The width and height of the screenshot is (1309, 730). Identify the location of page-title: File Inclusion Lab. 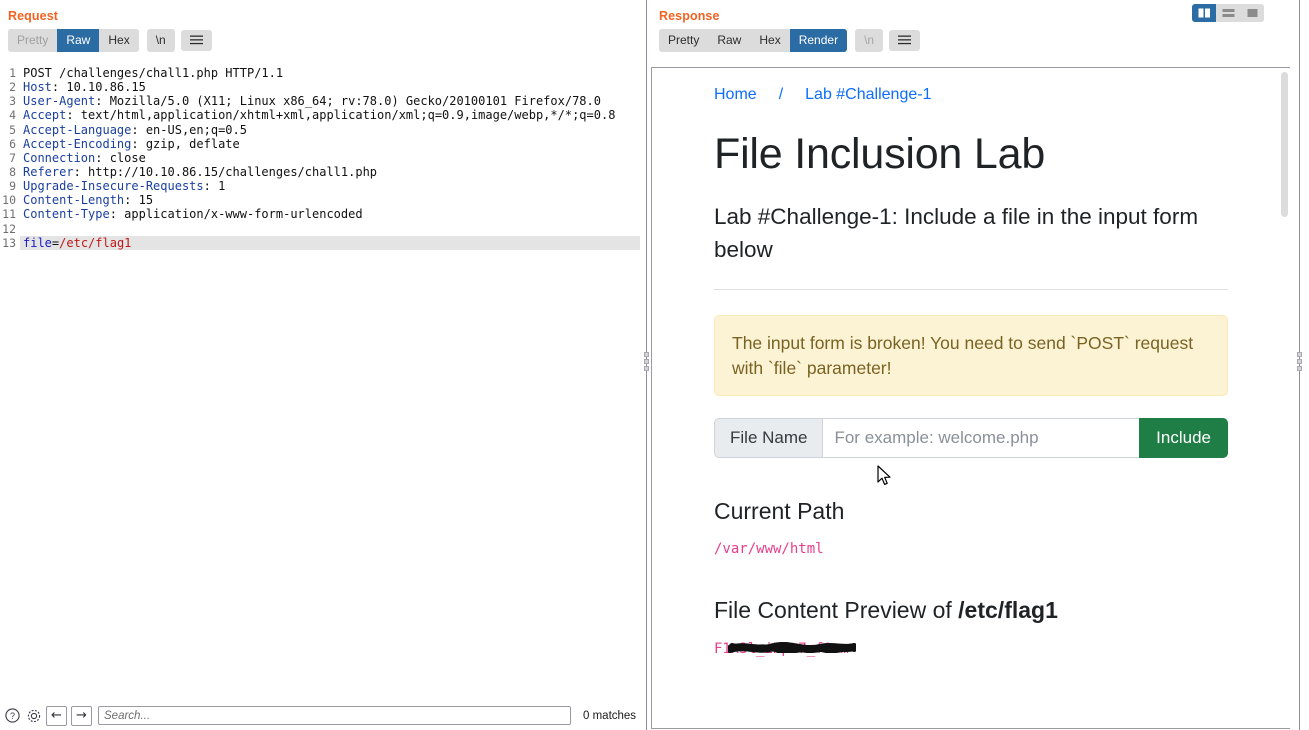
(880, 154).